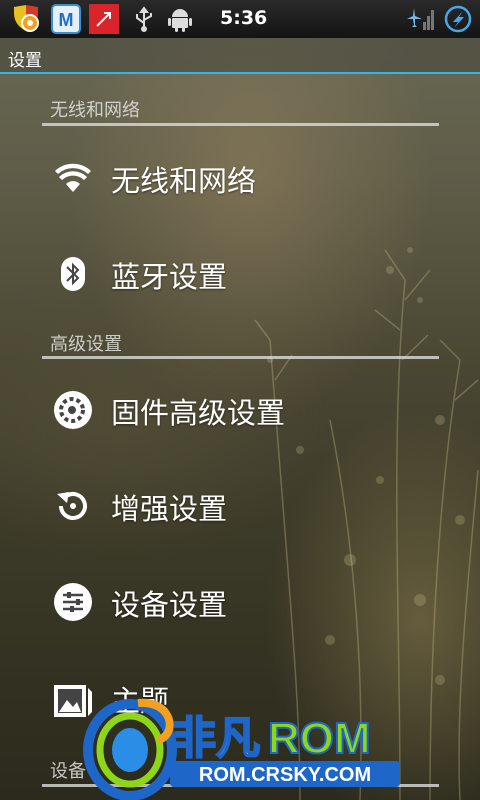 Image resolution: width=480 pixels, height=800 pixels. What do you see at coordinates (458, 19) in the screenshot?
I see `sync-icon` at bounding box center [458, 19].